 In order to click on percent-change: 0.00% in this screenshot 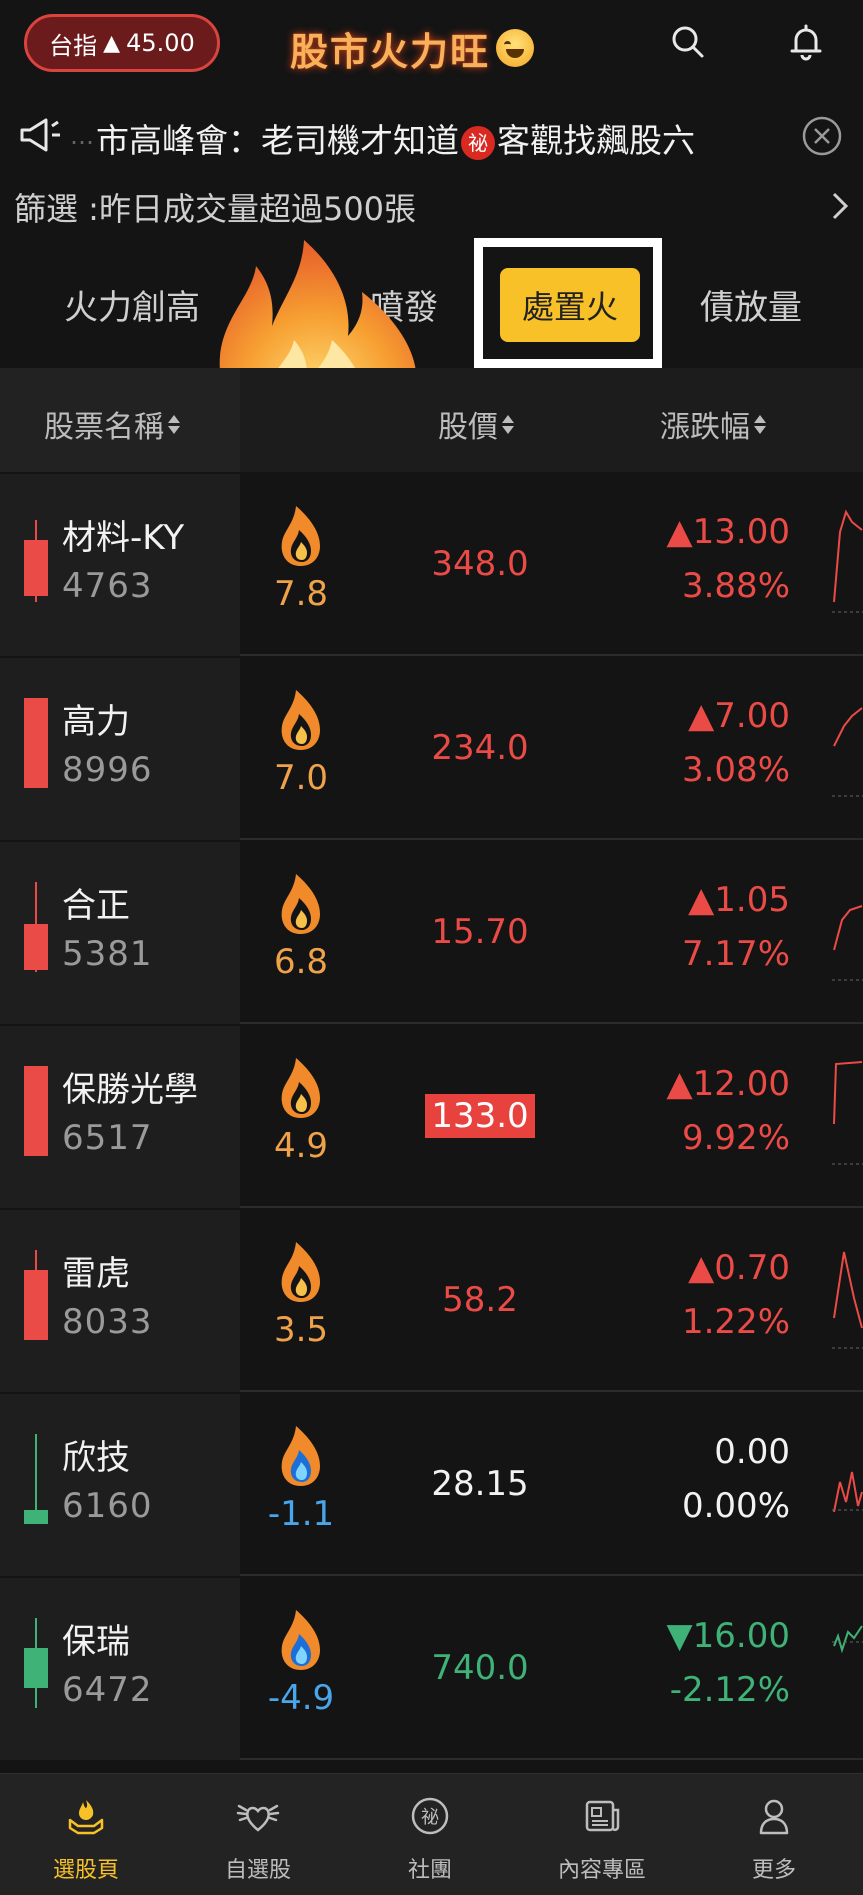, I will do `click(735, 1506)`.